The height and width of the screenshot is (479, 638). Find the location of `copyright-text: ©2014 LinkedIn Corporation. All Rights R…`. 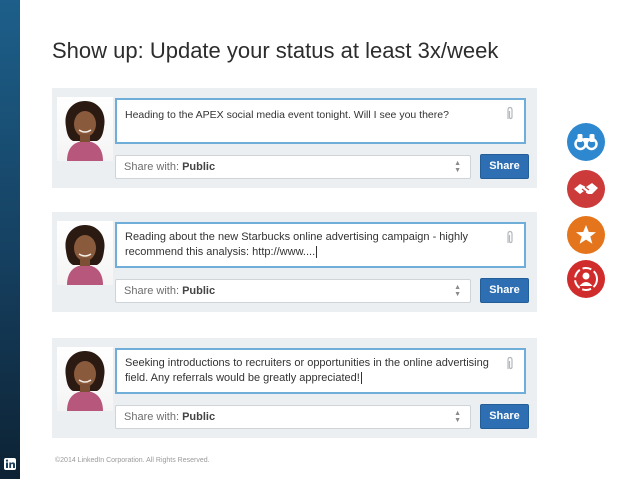

copyright-text: ©2014 LinkedIn Corporation. All Rights R… is located at coordinates (132, 460).